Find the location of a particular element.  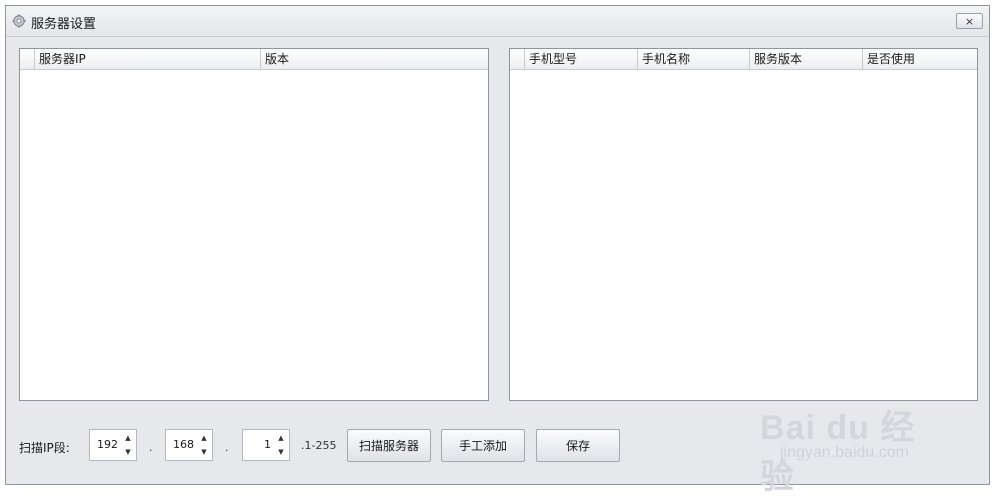

manual-add-button: 手工添加 is located at coordinates (483, 445).